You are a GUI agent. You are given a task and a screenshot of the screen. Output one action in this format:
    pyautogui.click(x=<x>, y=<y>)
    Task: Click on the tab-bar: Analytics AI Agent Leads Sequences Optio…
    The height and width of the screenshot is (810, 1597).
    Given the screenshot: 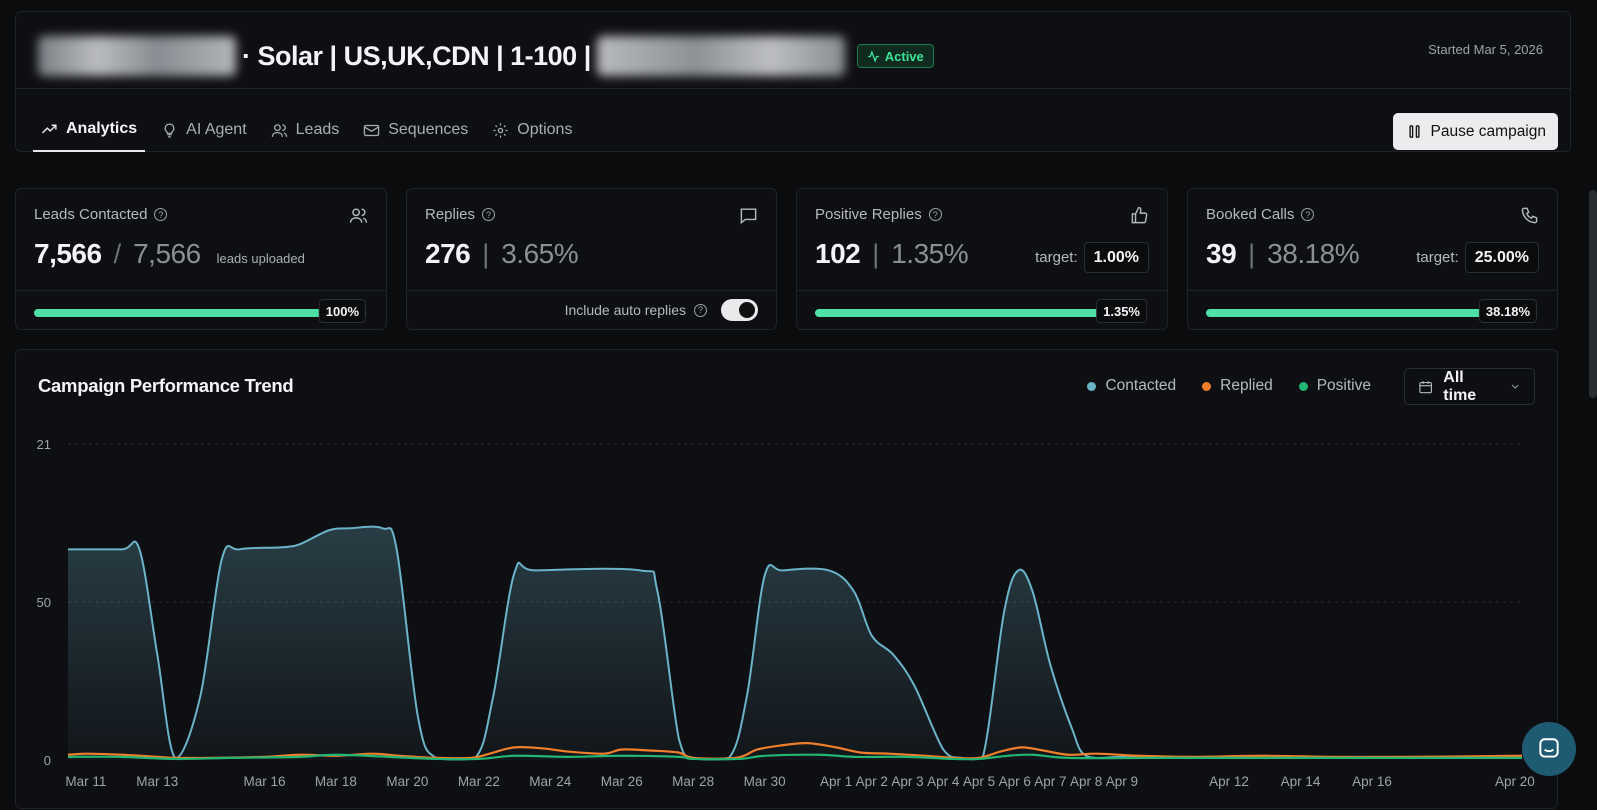 What is the action you would take?
    pyautogui.click(x=310, y=133)
    